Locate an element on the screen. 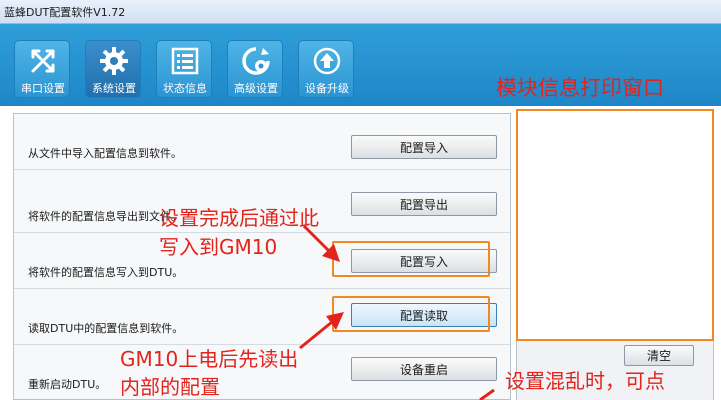 The image size is (721, 400). window-title: 蓝蜂DUT配置软件V1.72 is located at coordinates (65, 12).